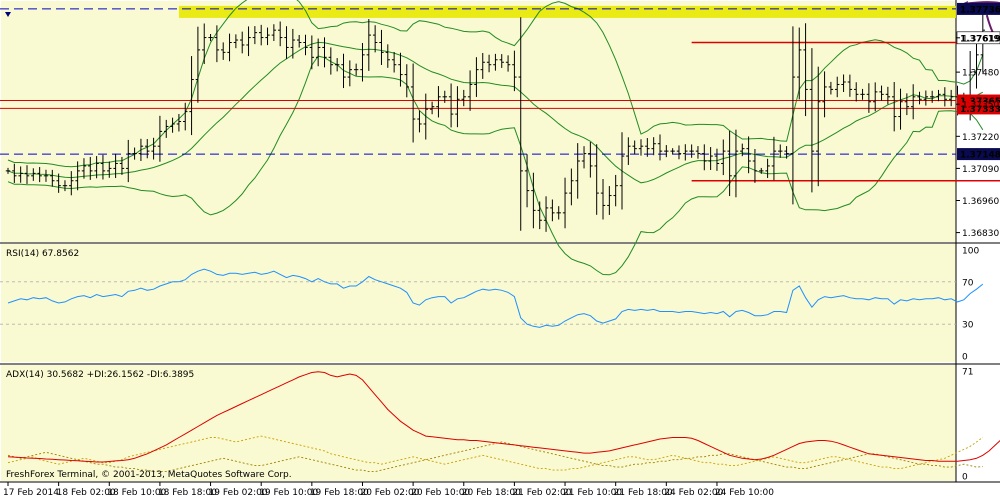 This screenshot has height=500, width=1000. What do you see at coordinates (980, 74) in the screenshot?
I see `price-tick-label: 1.37480` at bounding box center [980, 74].